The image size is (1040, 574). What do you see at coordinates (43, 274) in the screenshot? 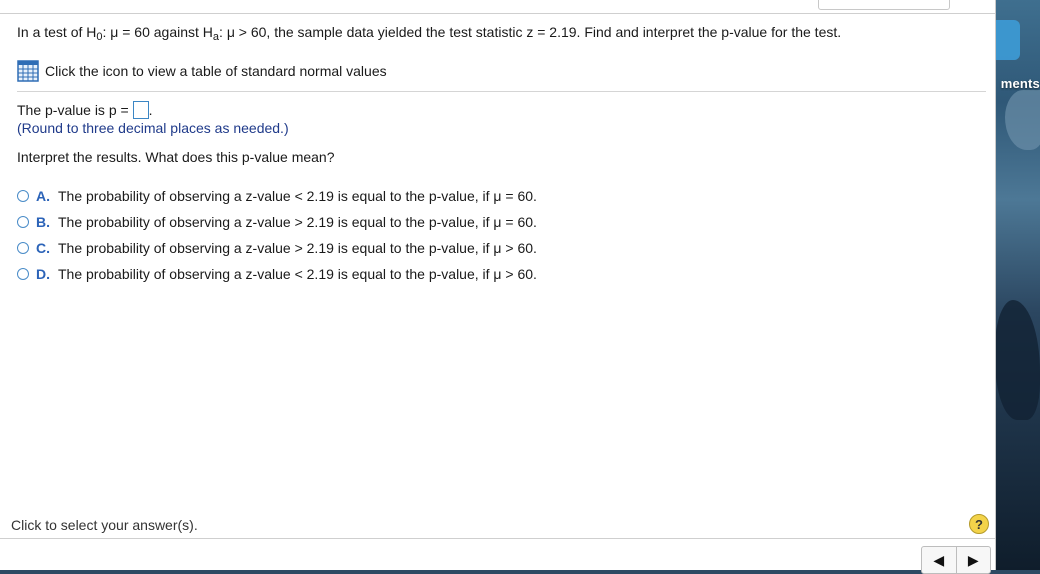
I see `option-letter: D.` at bounding box center [43, 274].